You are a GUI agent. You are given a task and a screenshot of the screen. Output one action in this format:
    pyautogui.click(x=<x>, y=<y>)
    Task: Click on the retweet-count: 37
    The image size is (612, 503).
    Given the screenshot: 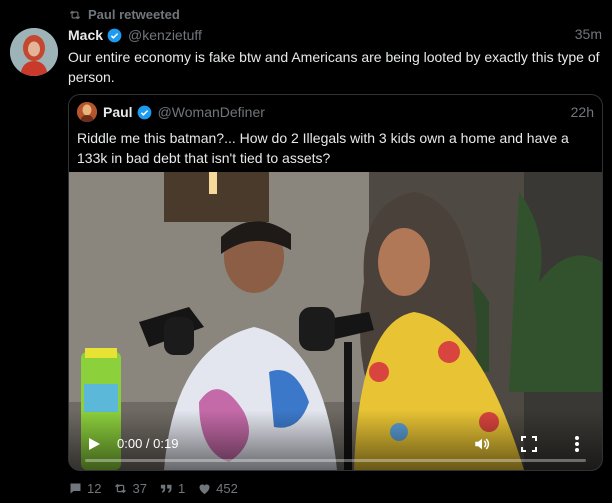 What is the action you would take?
    pyautogui.click(x=139, y=488)
    